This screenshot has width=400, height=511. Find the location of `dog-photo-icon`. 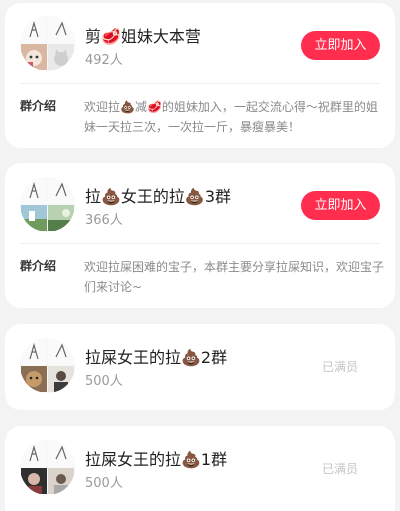

dog-photo-icon is located at coordinates (34, 379).